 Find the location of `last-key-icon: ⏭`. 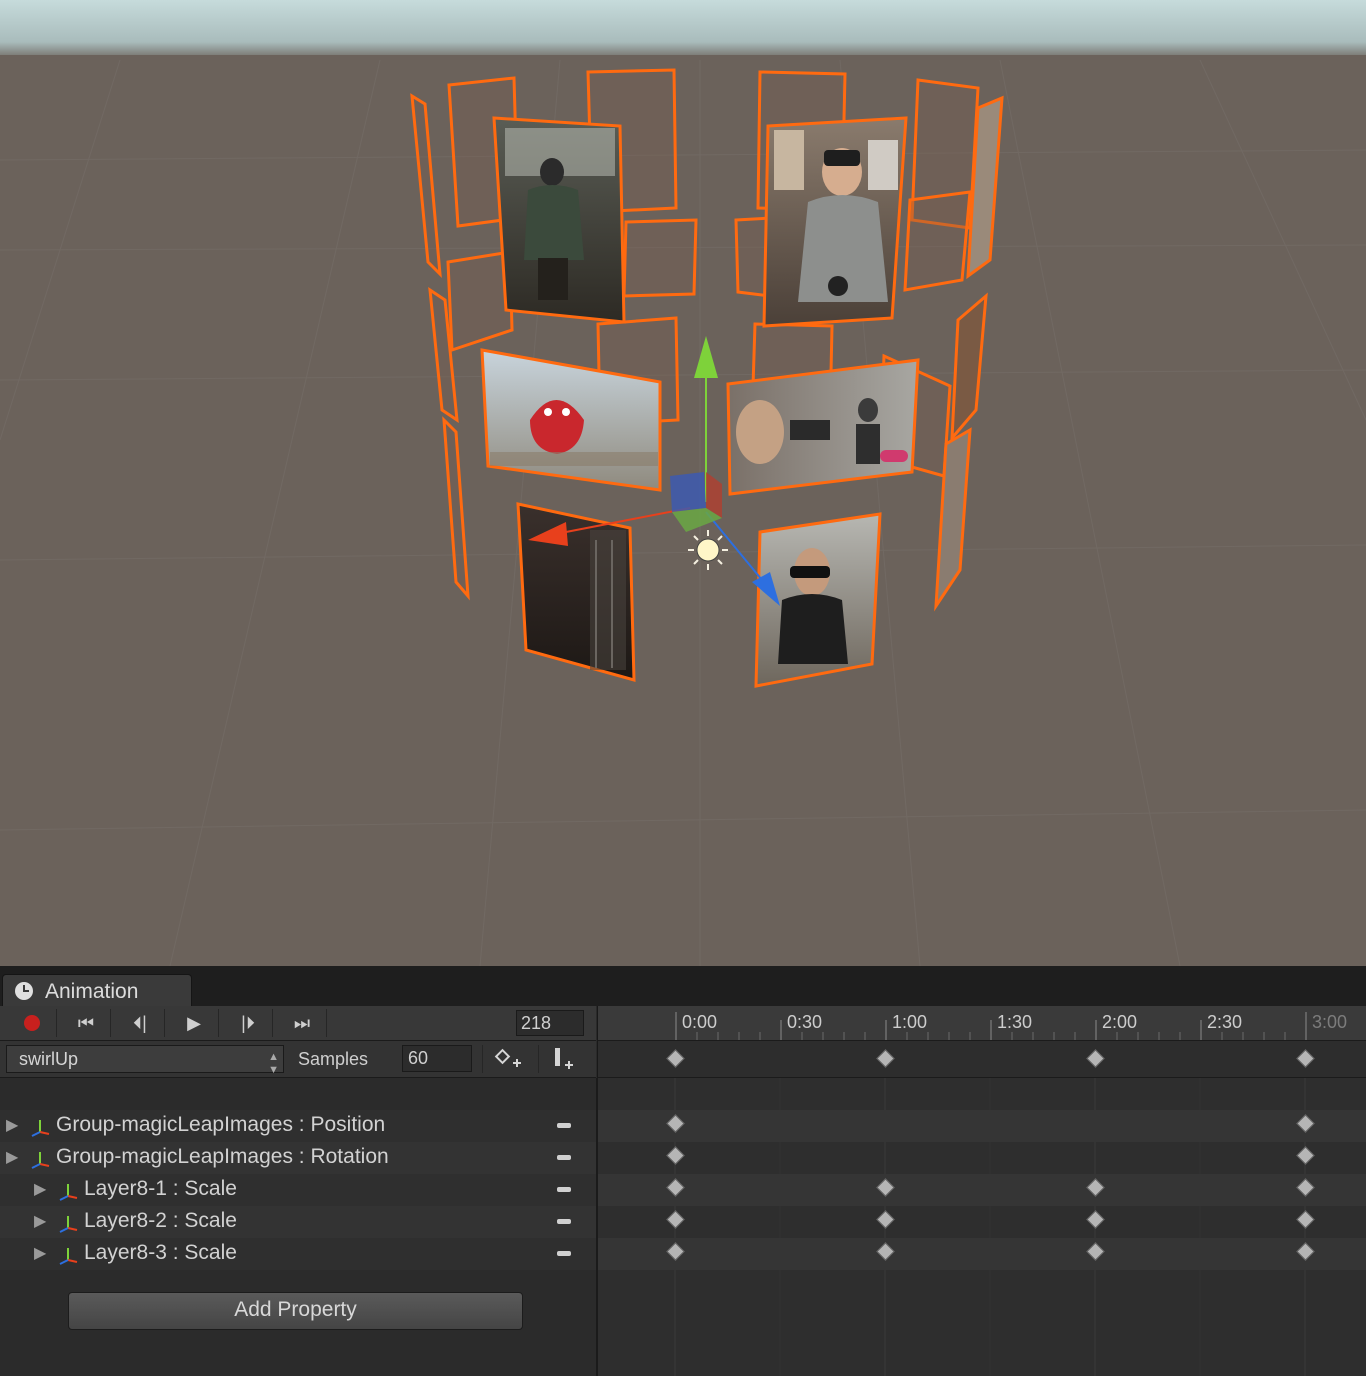

last-key-icon: ⏭ is located at coordinates (302, 1023).